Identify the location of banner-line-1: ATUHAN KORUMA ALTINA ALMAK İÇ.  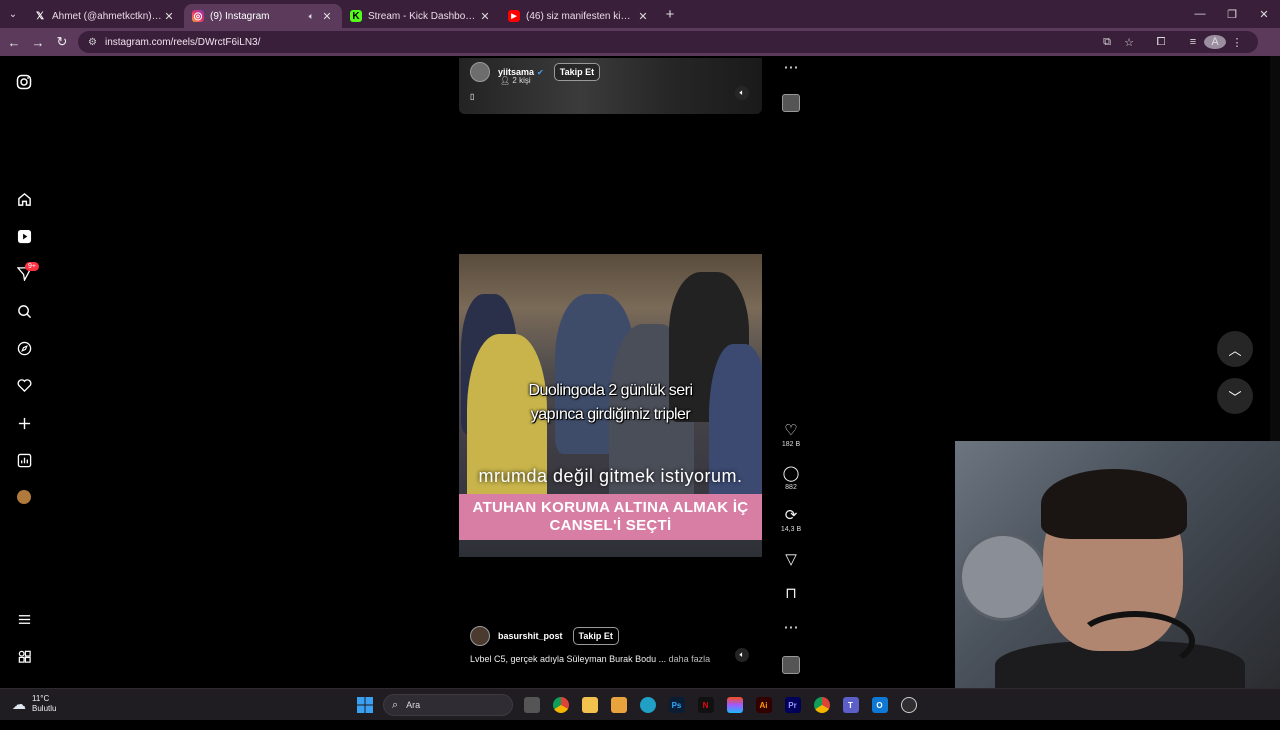
(610, 507).